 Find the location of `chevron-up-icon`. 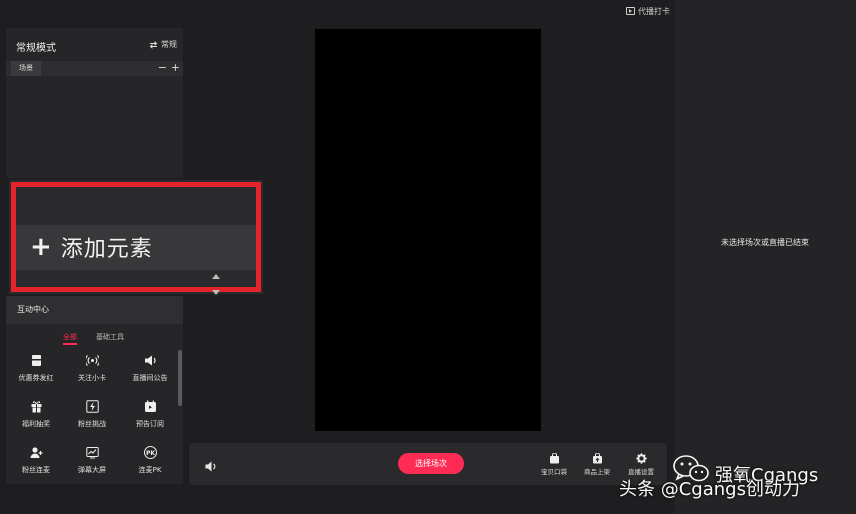

chevron-up-icon is located at coordinates (216, 276).